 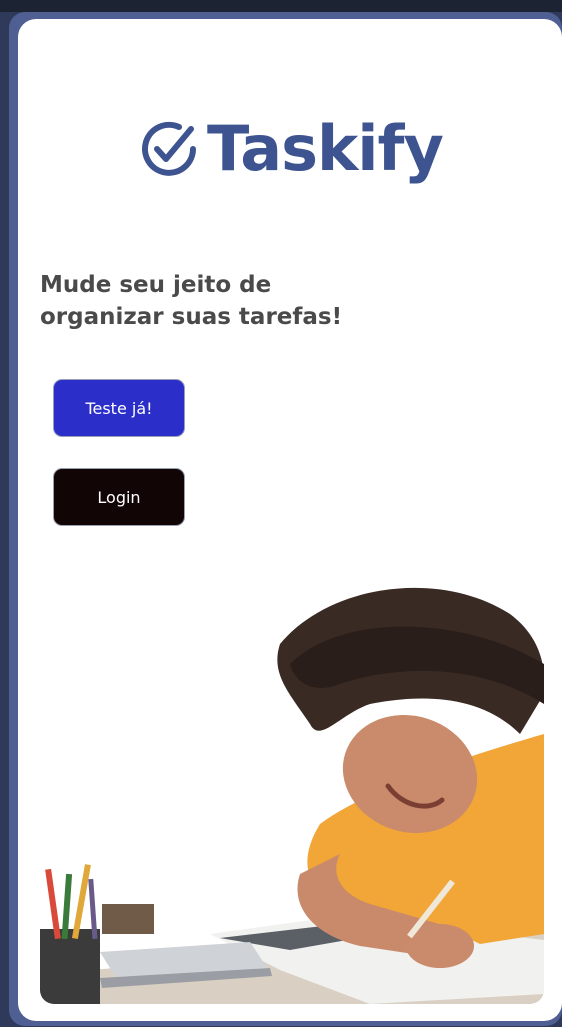 What do you see at coordinates (191, 317) in the screenshot?
I see `headline-line-2: organizar suas tarefas!` at bounding box center [191, 317].